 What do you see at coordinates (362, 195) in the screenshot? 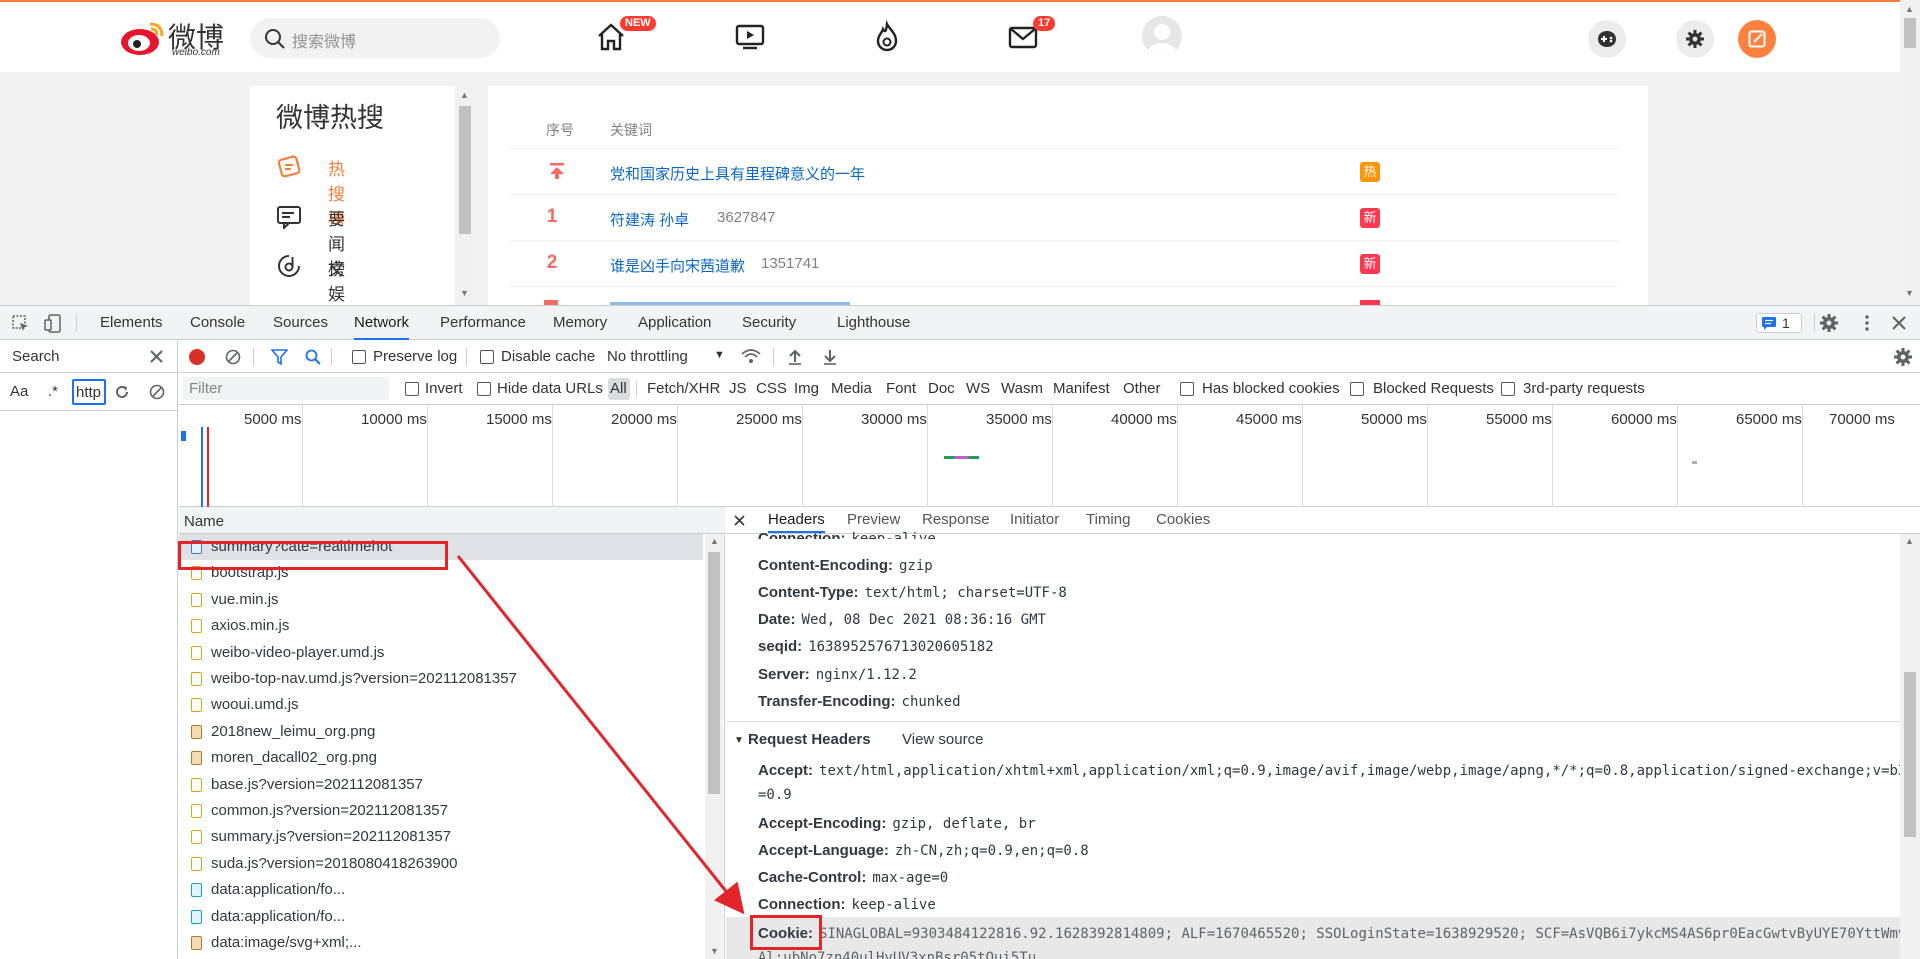
I see `hot-search-sidebar: 微博热搜 热搜榜 要闻榜 文娱榜` at bounding box center [362, 195].